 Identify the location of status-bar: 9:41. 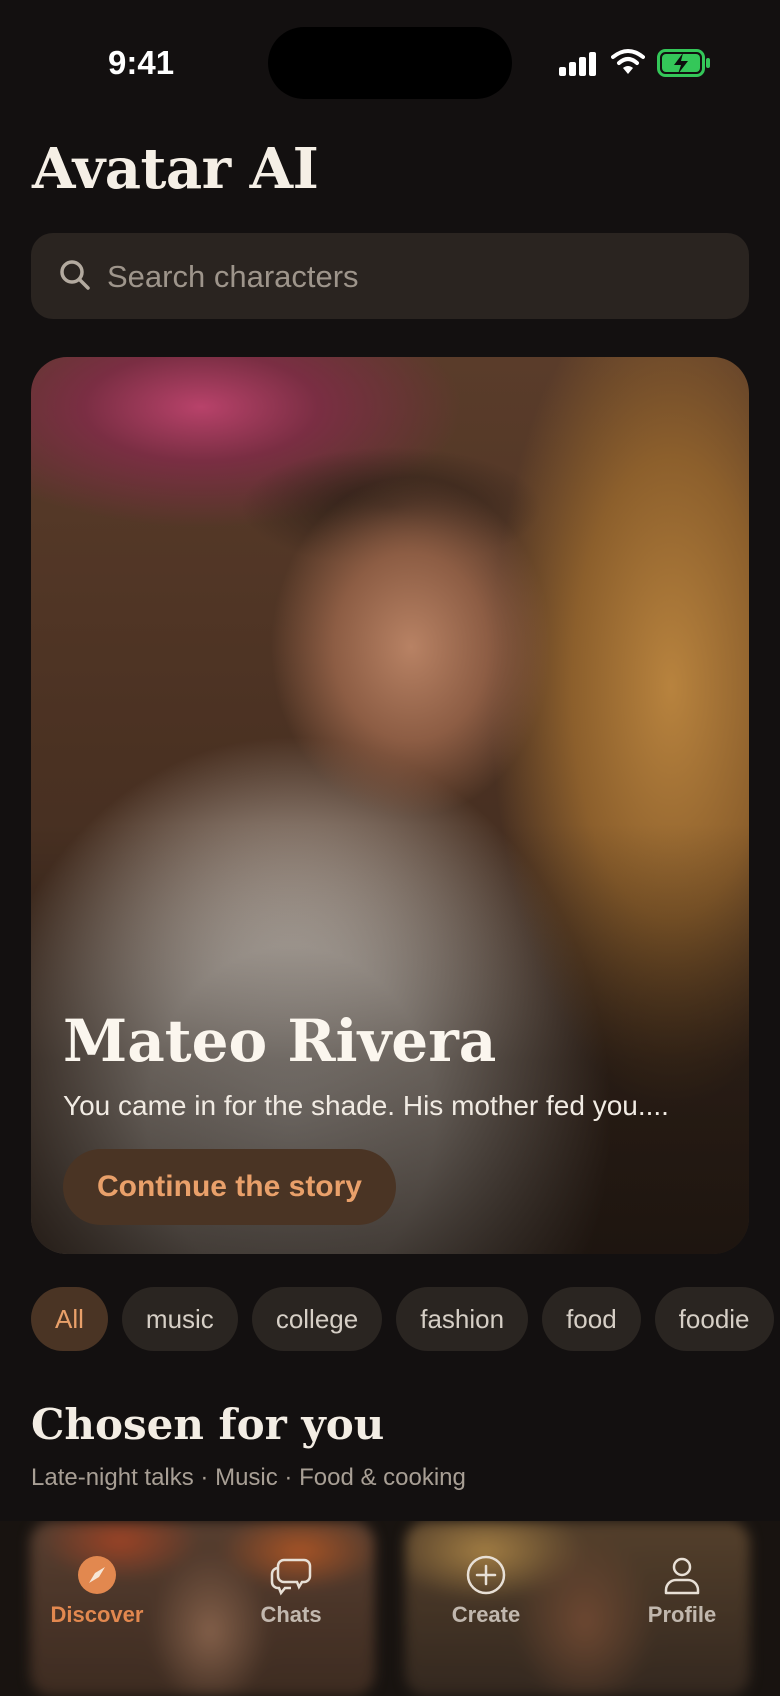
(390, 60).